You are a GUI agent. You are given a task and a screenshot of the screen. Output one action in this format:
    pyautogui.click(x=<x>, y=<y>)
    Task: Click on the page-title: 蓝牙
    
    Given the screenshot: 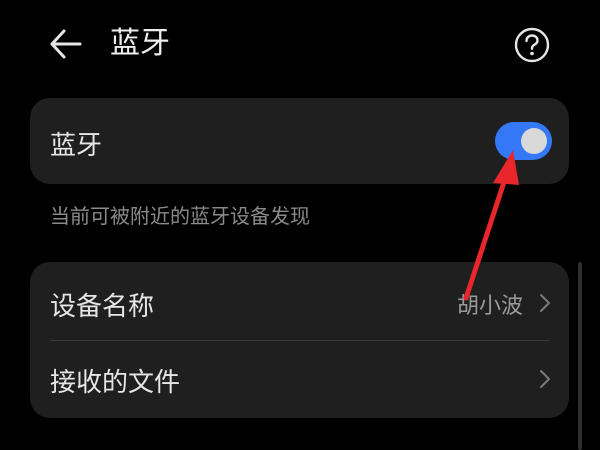 What is the action you would take?
    pyautogui.click(x=140, y=43)
    